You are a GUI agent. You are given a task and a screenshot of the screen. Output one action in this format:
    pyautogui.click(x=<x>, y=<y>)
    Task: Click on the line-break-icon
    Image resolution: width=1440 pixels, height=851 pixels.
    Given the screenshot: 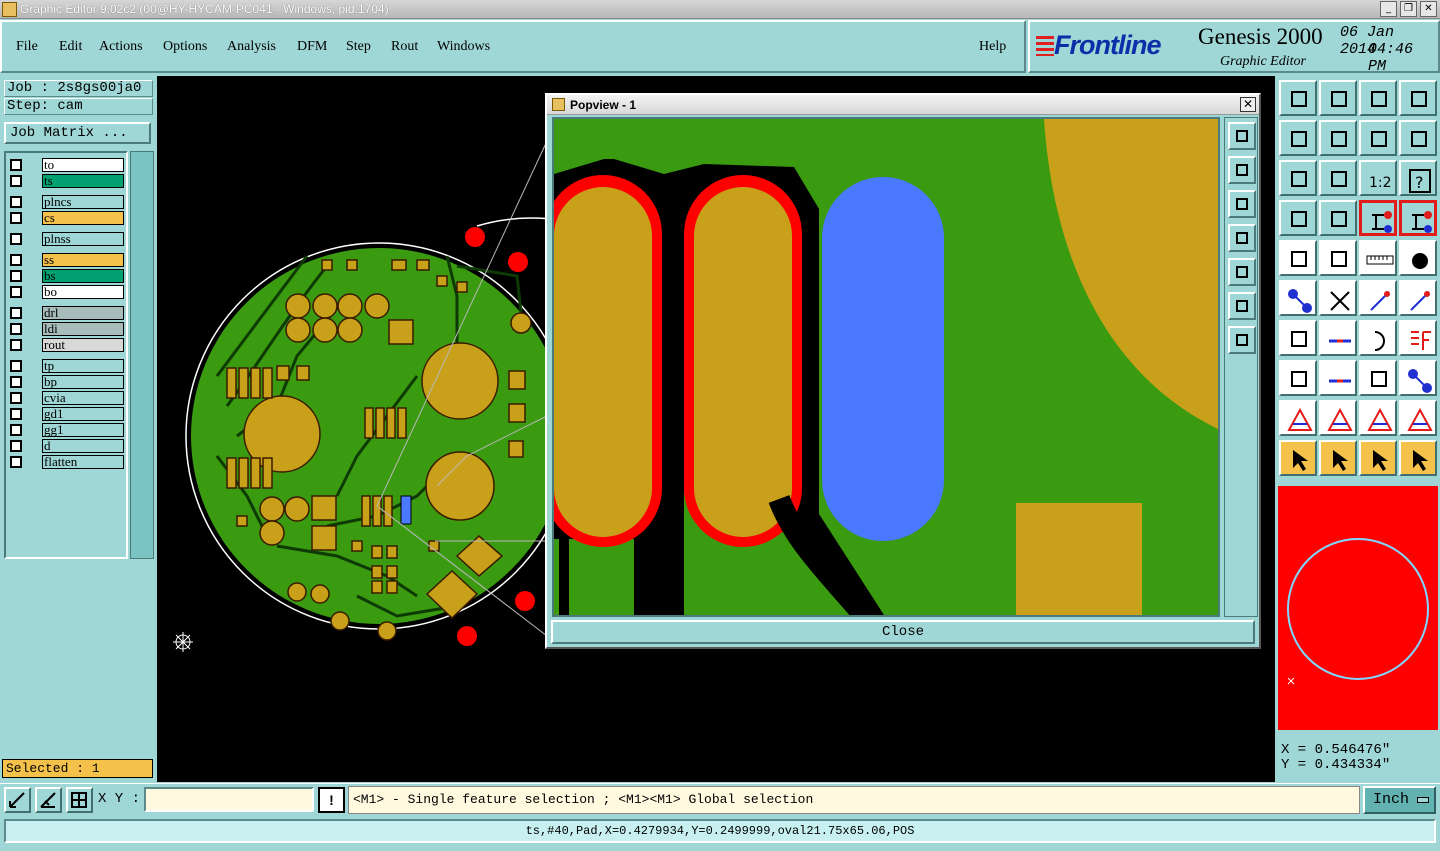 What is the action you would take?
    pyautogui.click(x=1338, y=378)
    